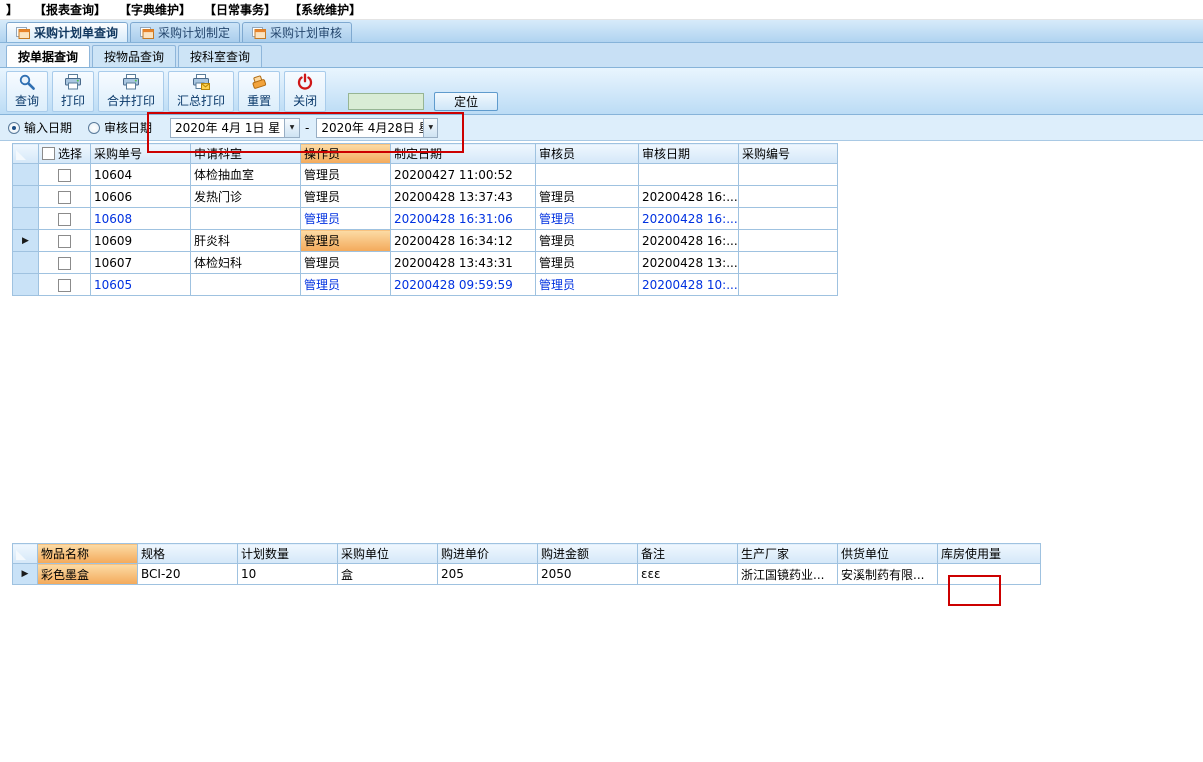  Describe the element at coordinates (788, 153) in the screenshot. I see `orders-column-header-7: 采购编号` at that location.